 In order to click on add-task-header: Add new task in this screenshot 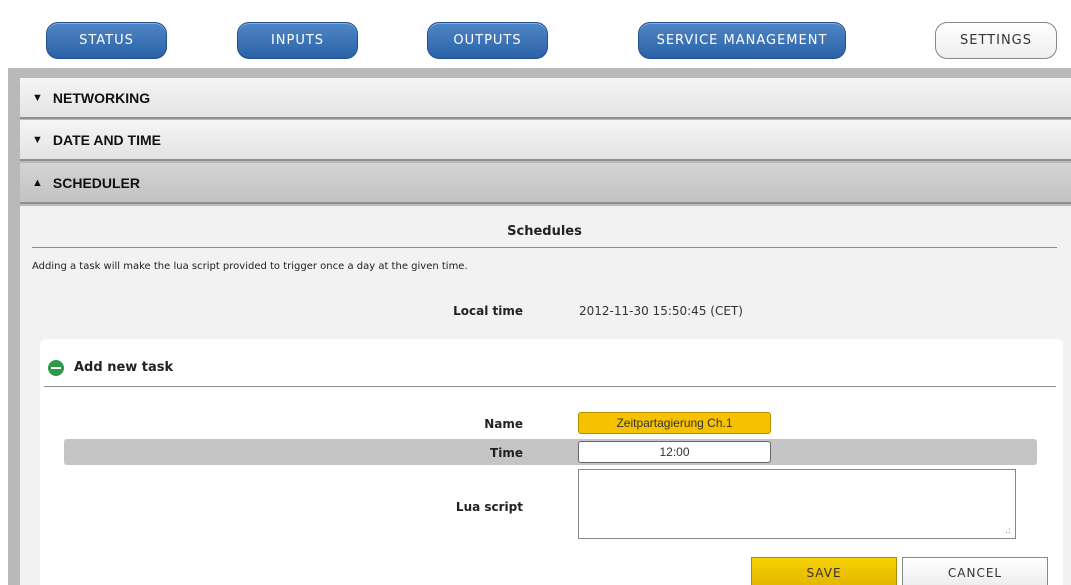, I will do `click(550, 368)`.